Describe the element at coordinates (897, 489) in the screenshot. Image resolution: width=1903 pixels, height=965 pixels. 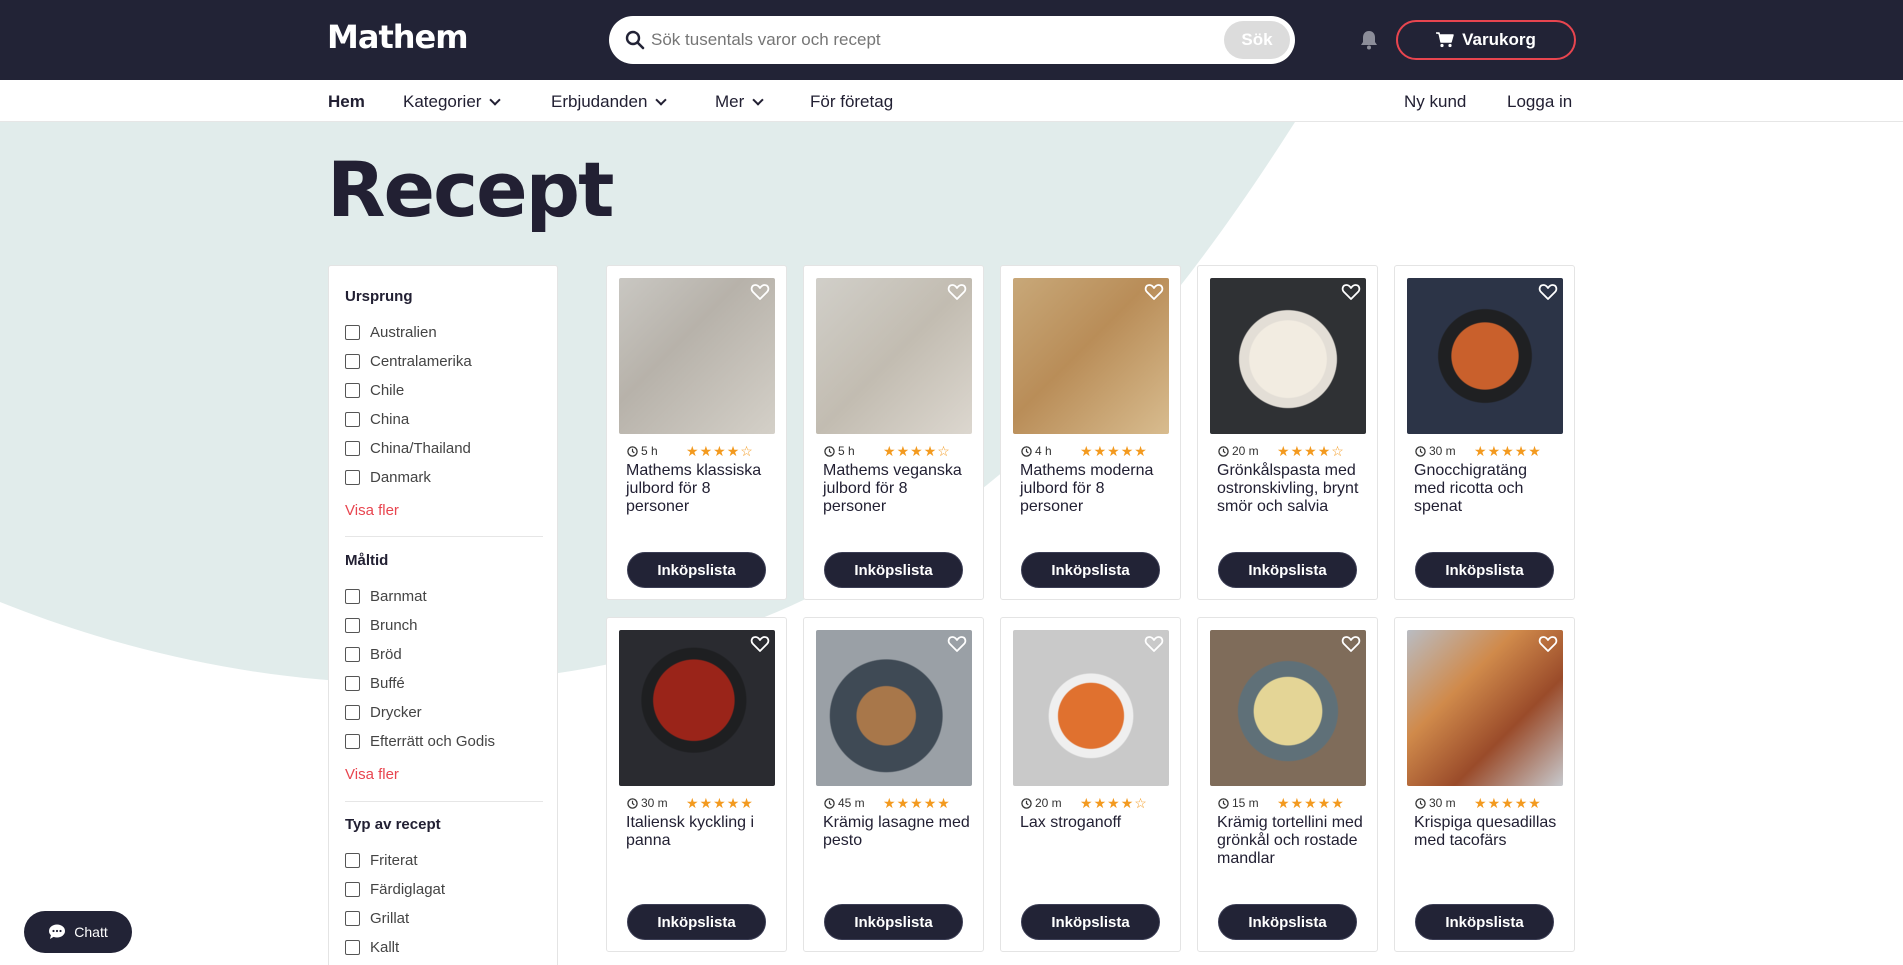
I see `recipe-title: Mathems veganska julbord för 8 personer` at that location.